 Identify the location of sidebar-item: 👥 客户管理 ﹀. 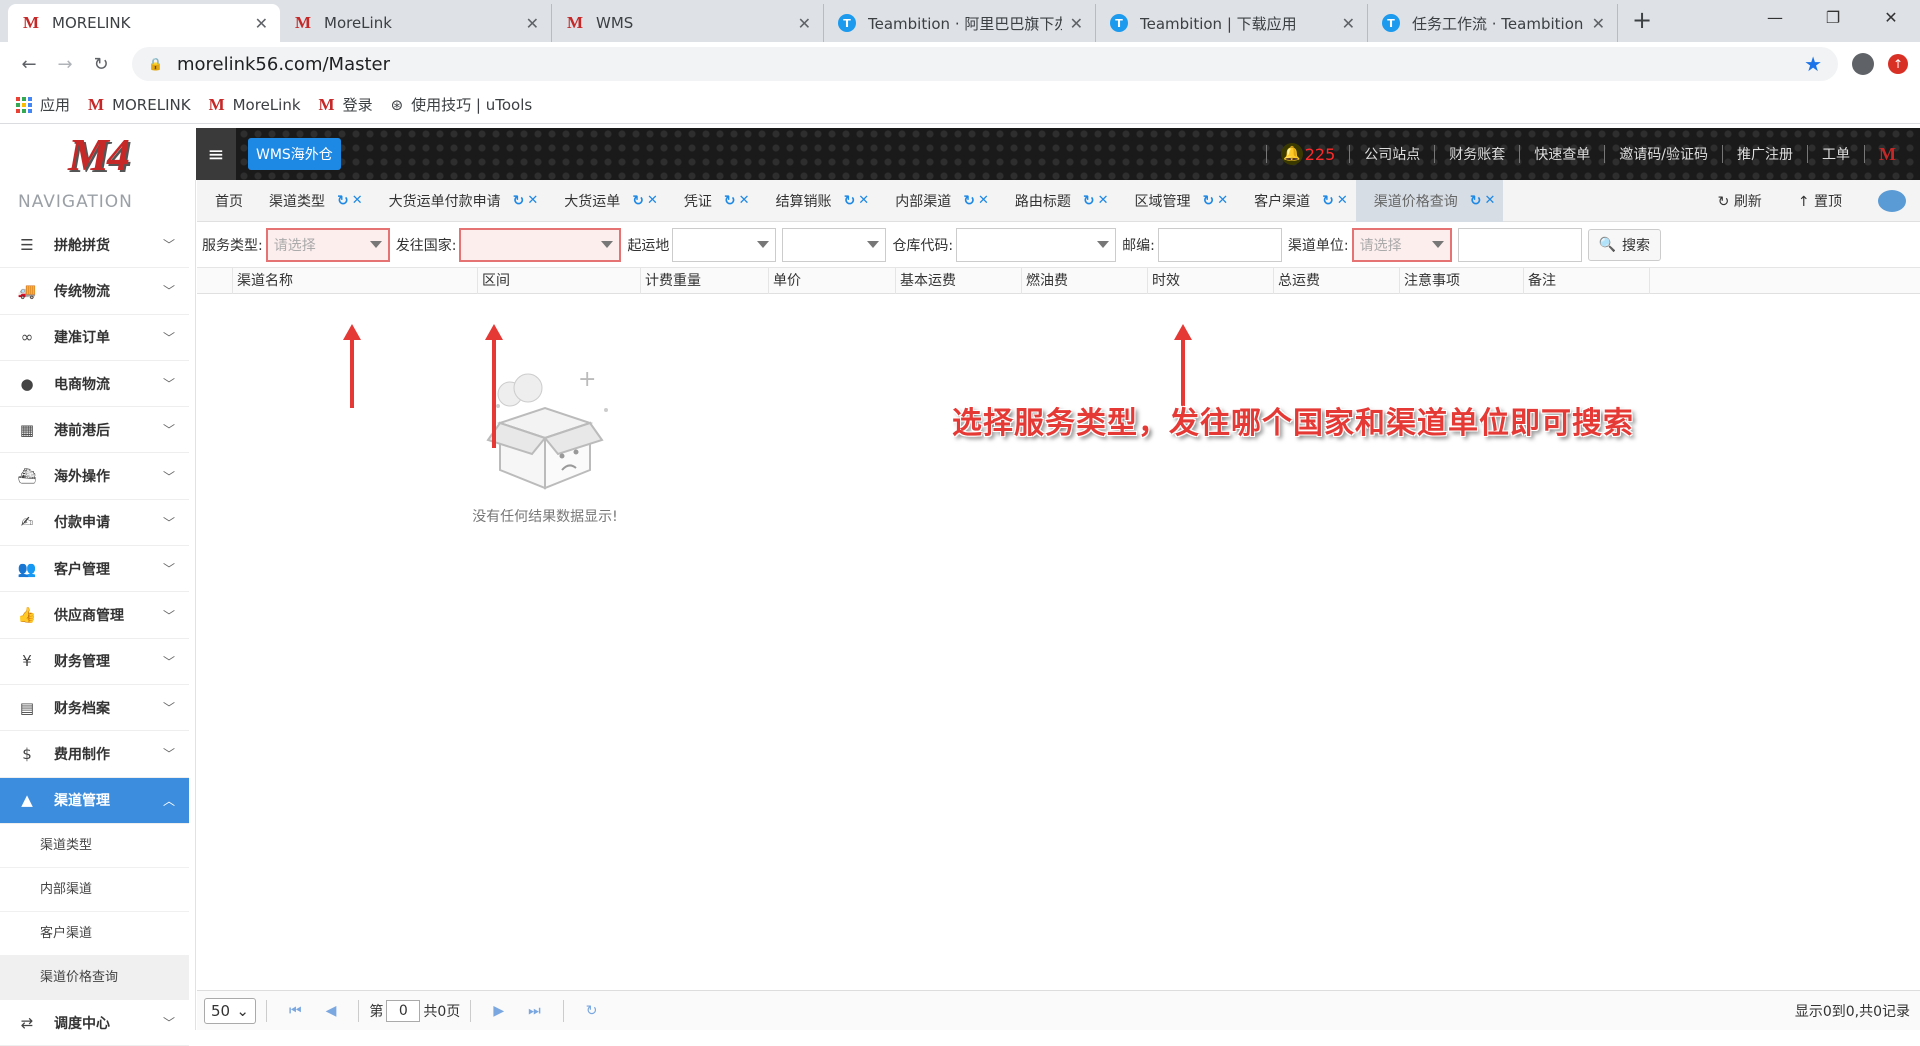
(94, 569).